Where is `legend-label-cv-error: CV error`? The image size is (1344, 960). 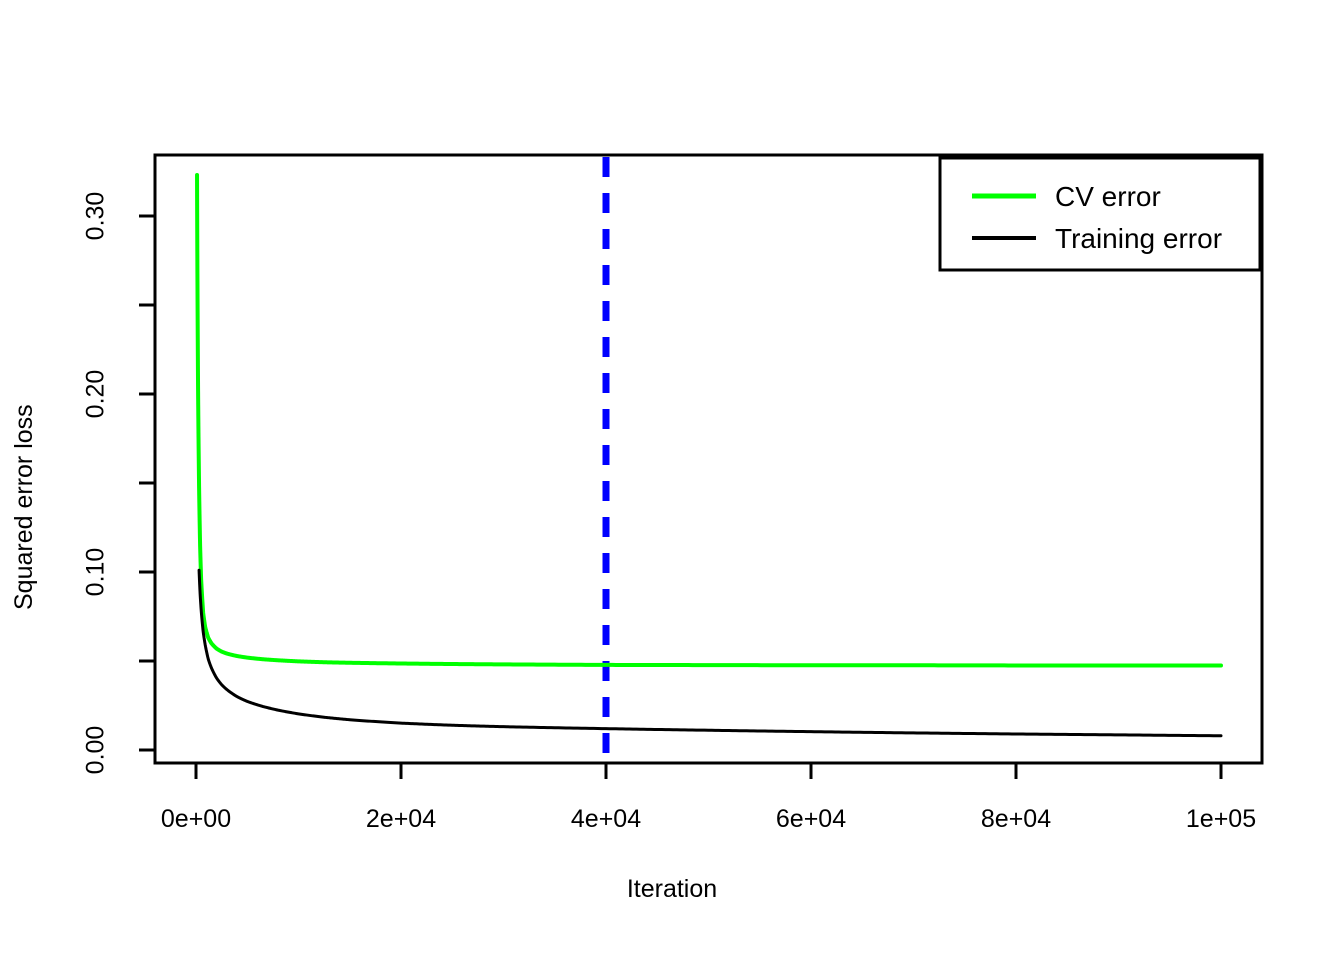 legend-label-cv-error: CV error is located at coordinates (1108, 196).